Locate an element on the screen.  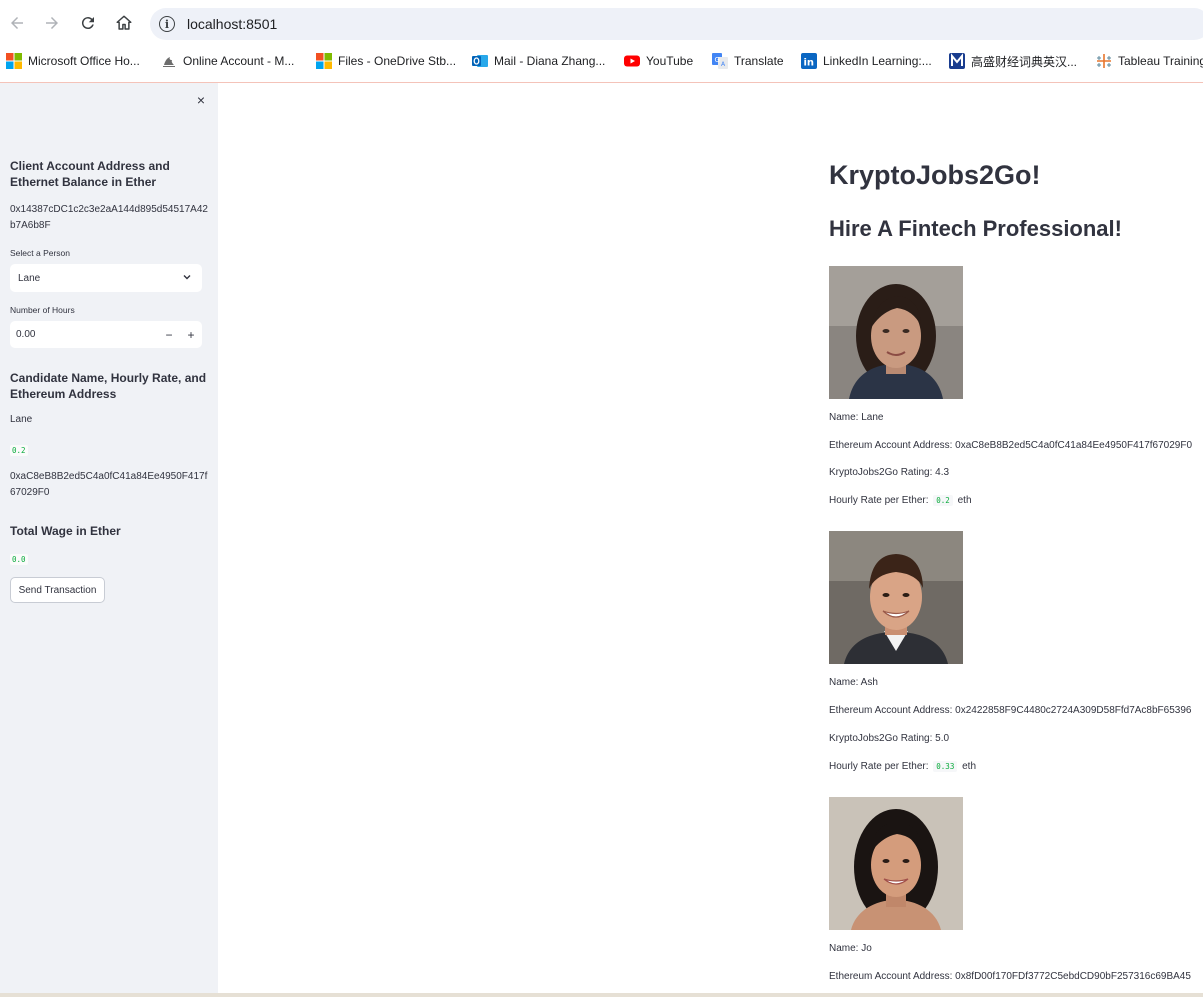
tableau-icon is located at coordinates (1104, 61).